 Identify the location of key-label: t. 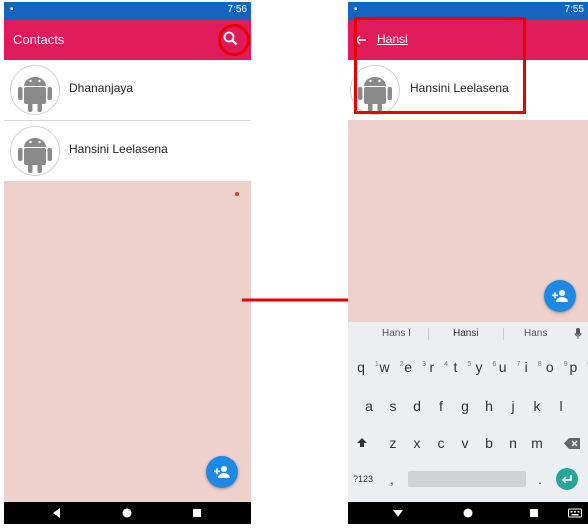
(455, 367).